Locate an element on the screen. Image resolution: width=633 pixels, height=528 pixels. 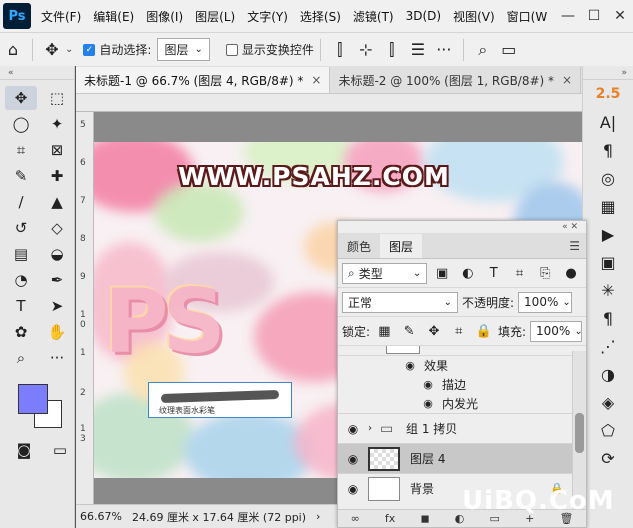
navigator-icon: ▣ is located at coordinates (608, 262).